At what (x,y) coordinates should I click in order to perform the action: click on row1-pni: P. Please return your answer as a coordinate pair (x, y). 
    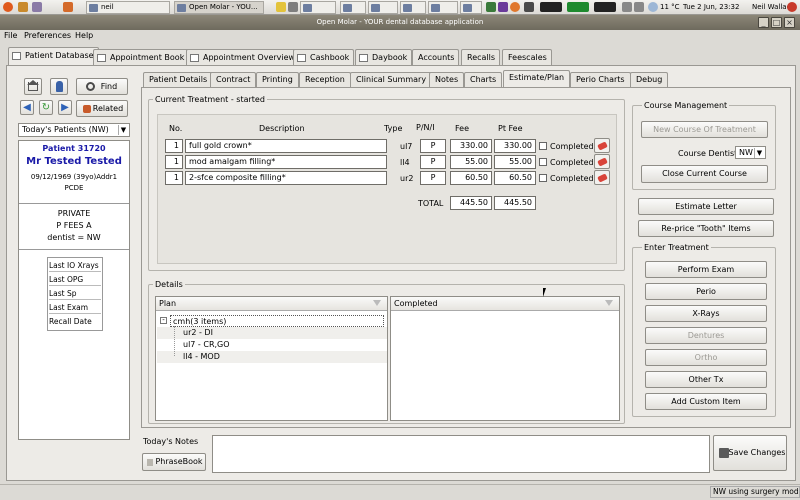
    Looking at the image, I should click on (433, 146).